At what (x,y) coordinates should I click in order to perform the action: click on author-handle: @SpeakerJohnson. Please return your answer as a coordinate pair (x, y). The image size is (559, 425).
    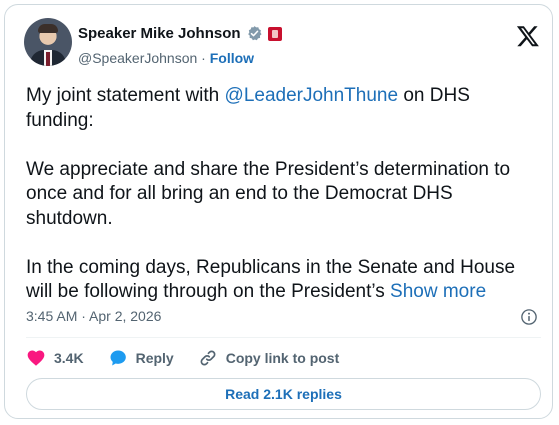
    Looking at the image, I should click on (137, 58).